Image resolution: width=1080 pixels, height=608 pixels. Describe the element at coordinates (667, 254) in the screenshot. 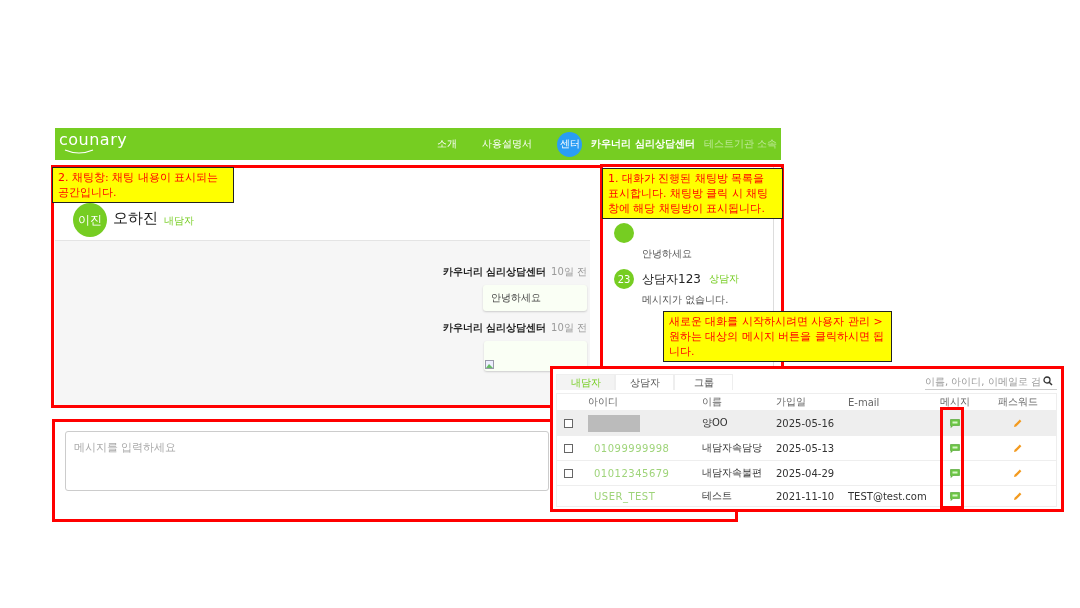

I see `room-preview: 안녕하세요` at that location.